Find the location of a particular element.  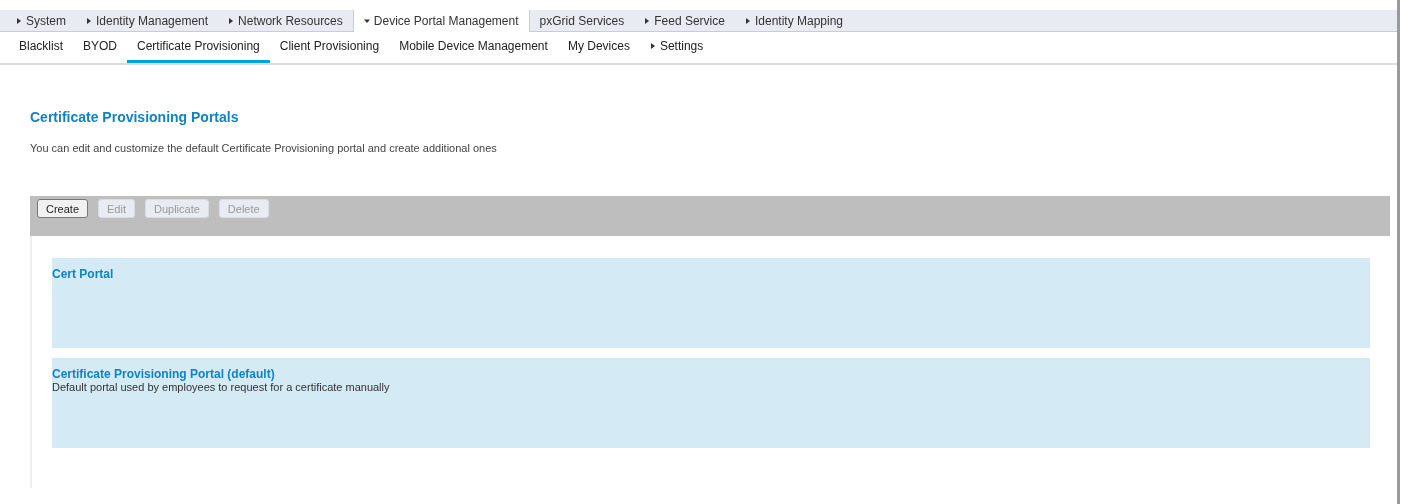

sub-tab: My Devices is located at coordinates (598, 47).